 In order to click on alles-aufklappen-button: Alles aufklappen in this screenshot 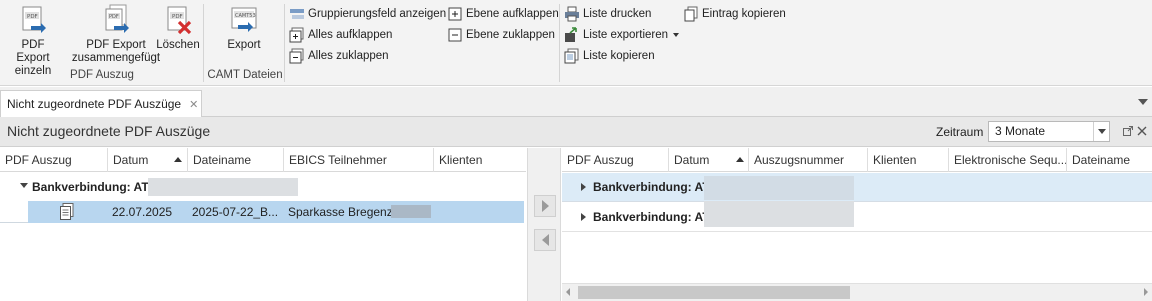, I will do `click(340, 35)`.